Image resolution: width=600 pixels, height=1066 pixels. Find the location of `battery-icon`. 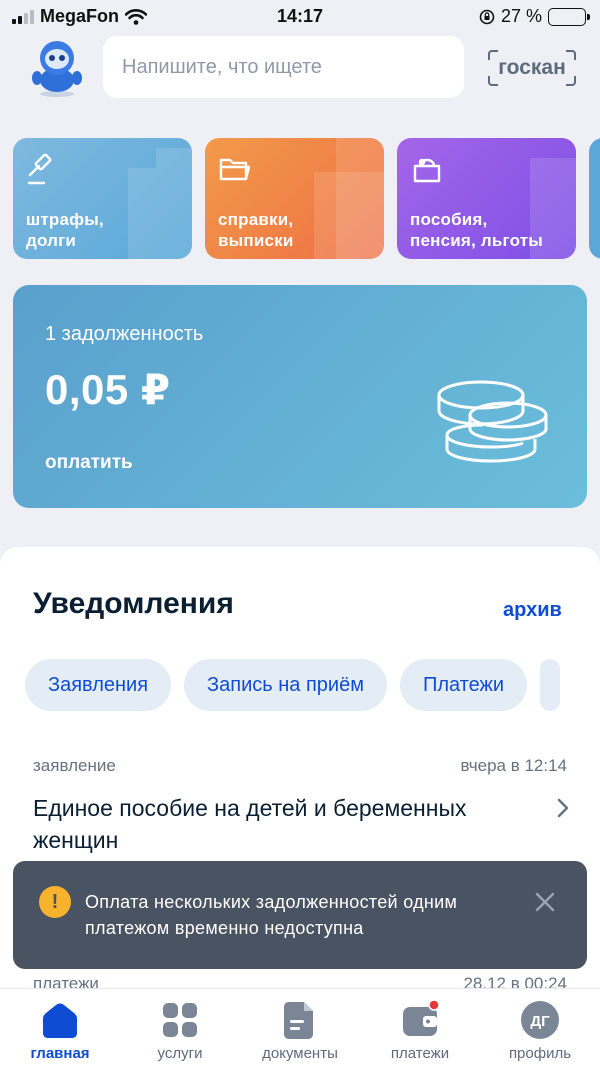

battery-icon is located at coordinates (569, 16).